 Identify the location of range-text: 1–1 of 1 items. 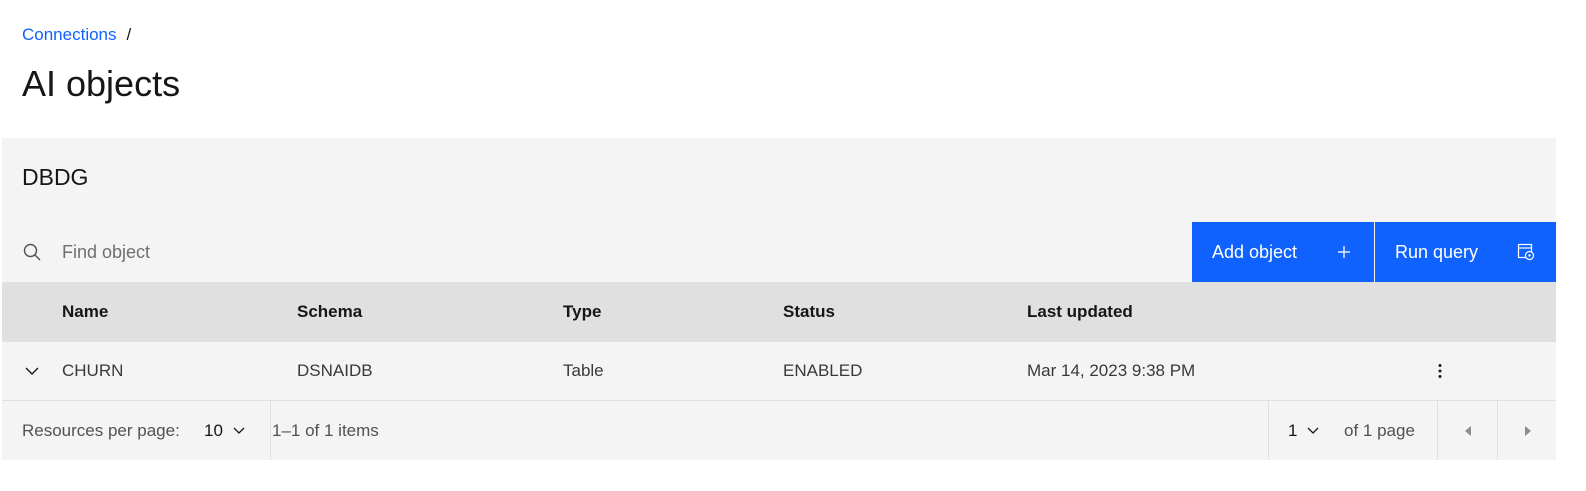
(325, 430).